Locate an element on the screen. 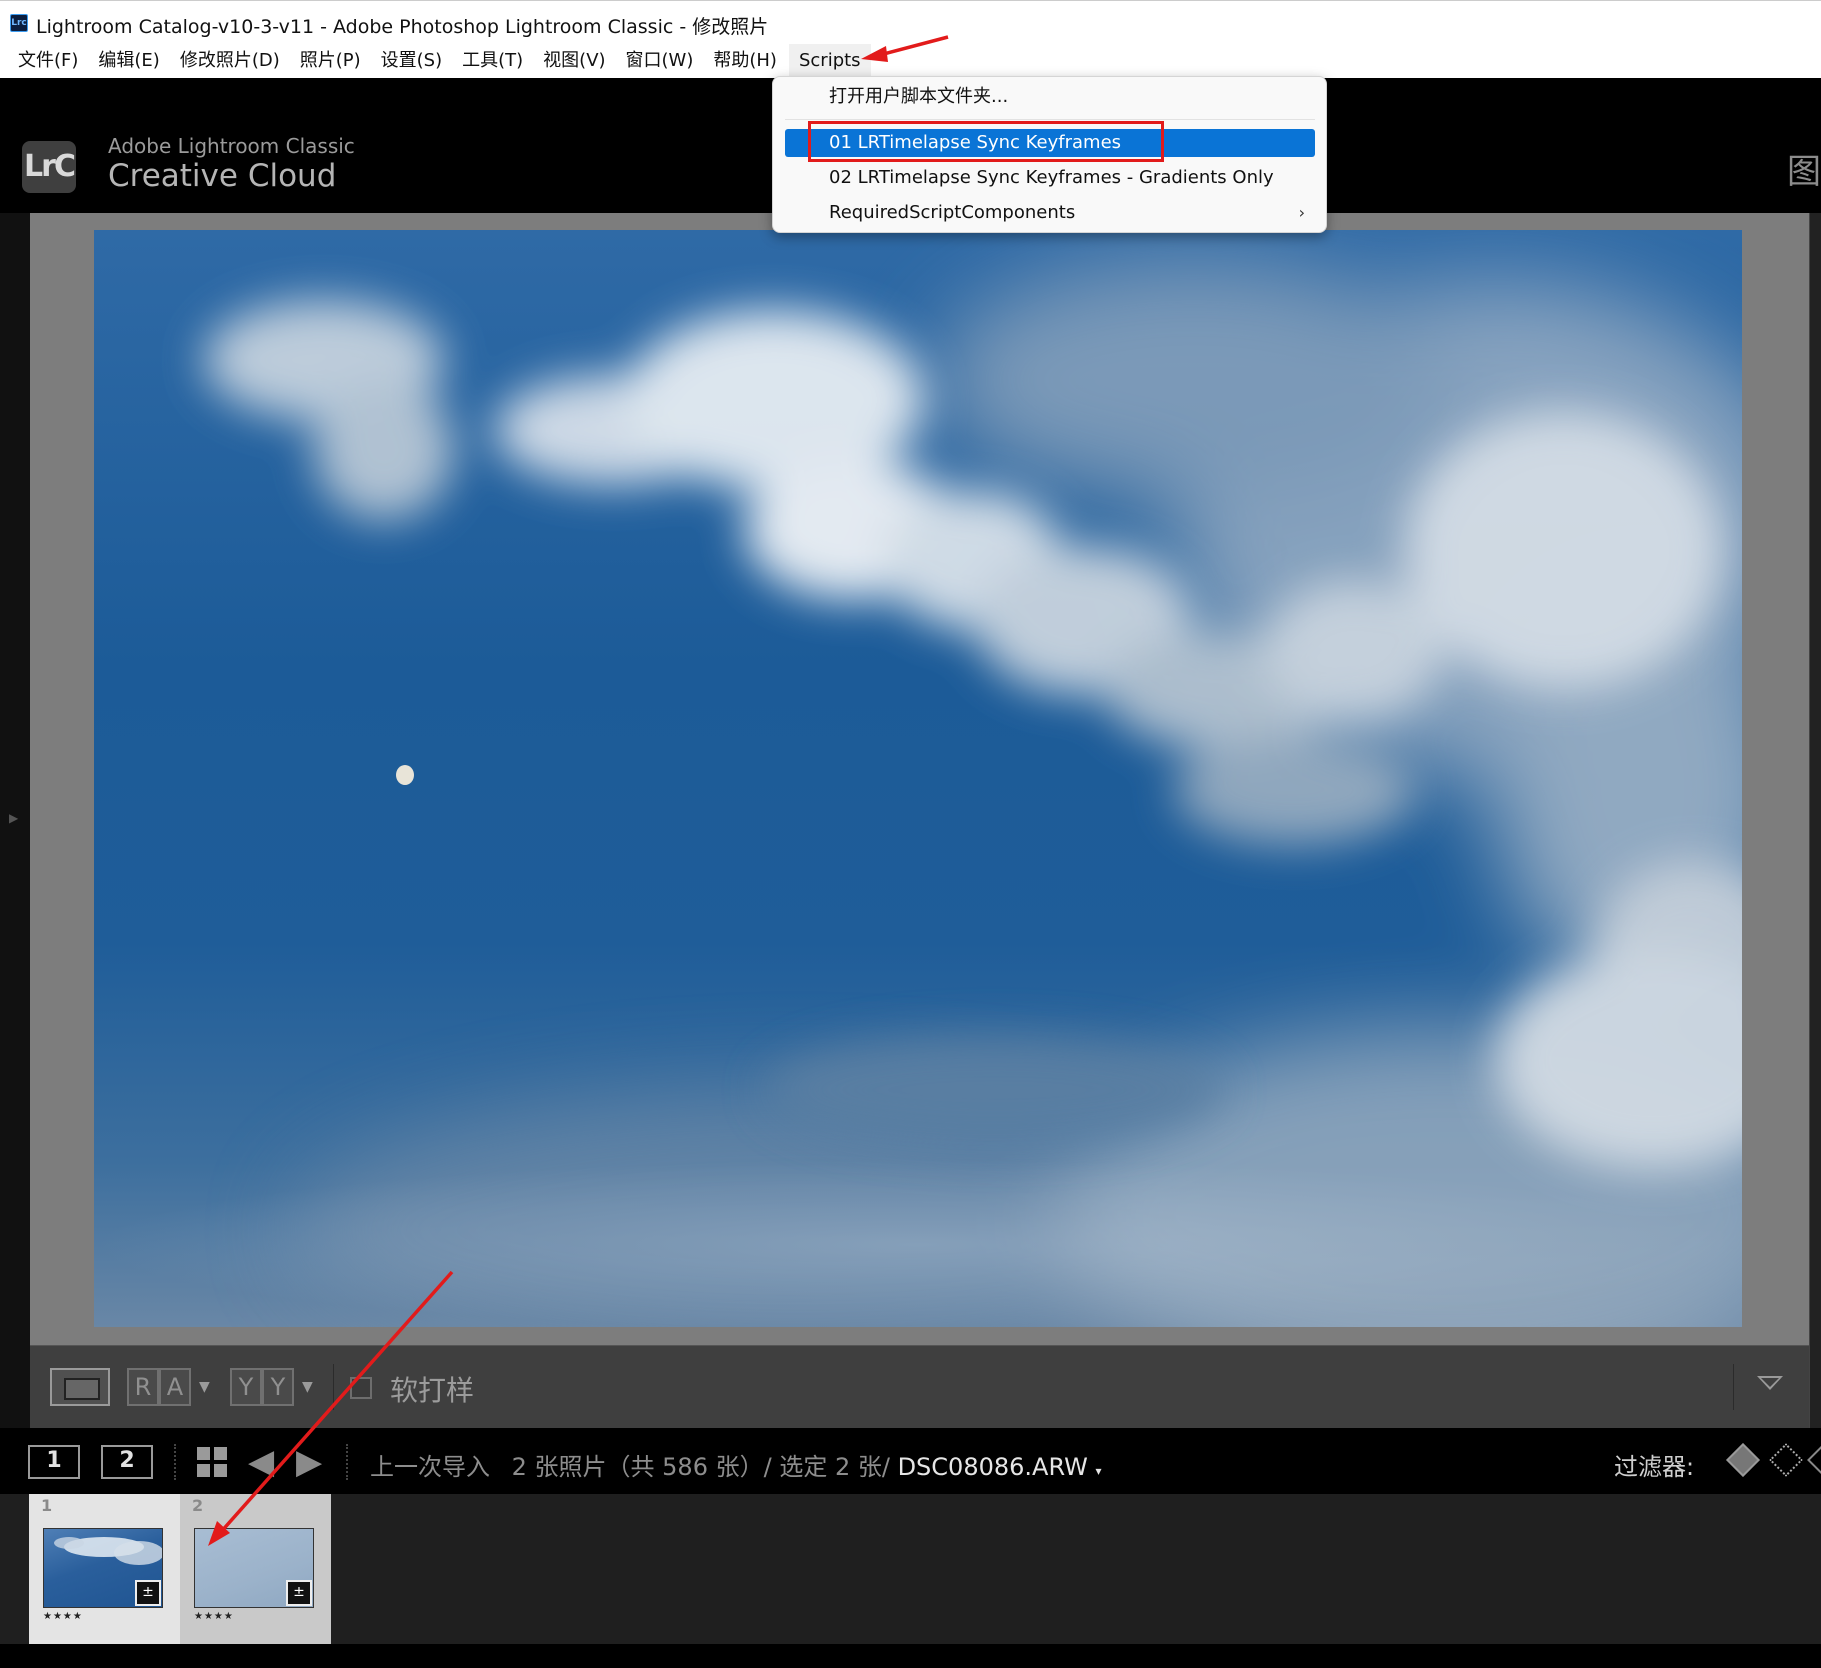 This screenshot has height=1668, width=1821. develop-toolbar: R A ▼ Y Y ▼ 软打样 is located at coordinates (919, 1386).